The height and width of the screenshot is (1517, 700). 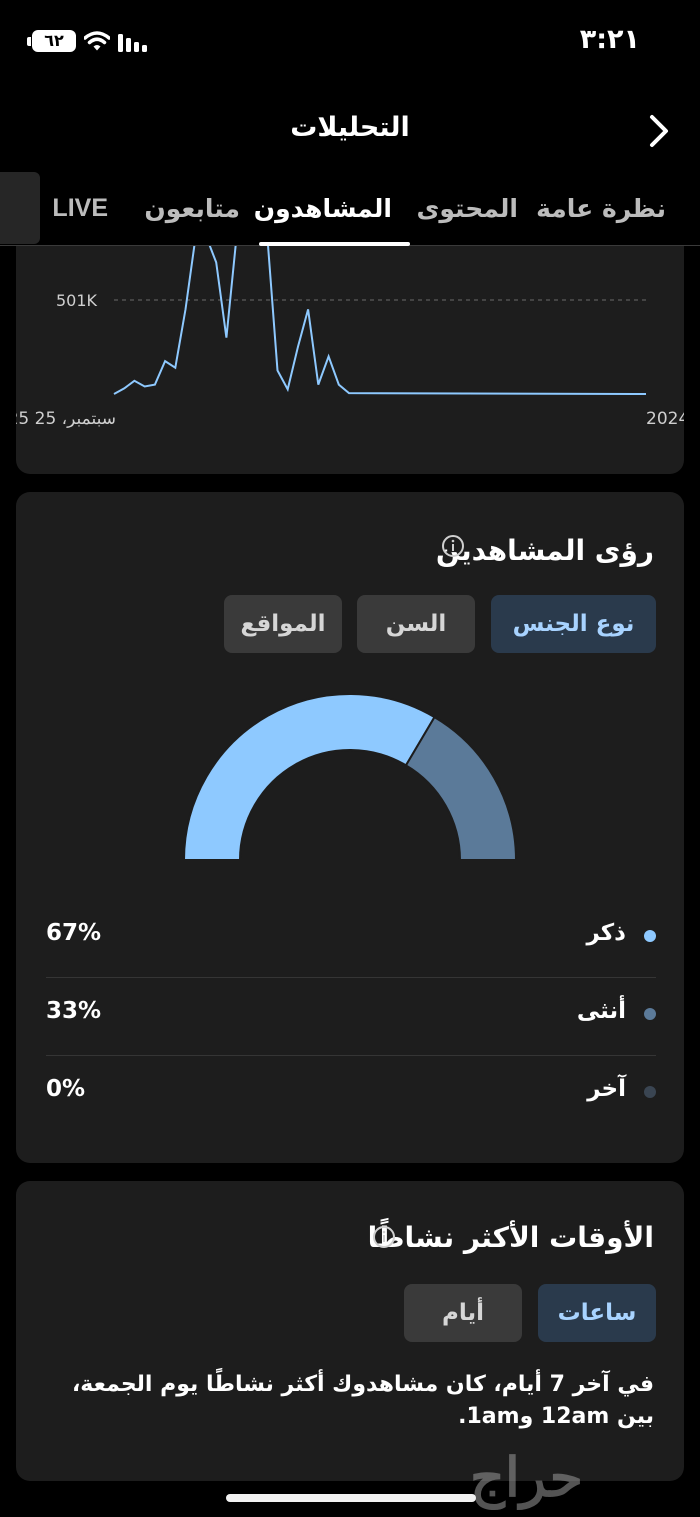 What do you see at coordinates (97, 41) in the screenshot?
I see `wifi-icon` at bounding box center [97, 41].